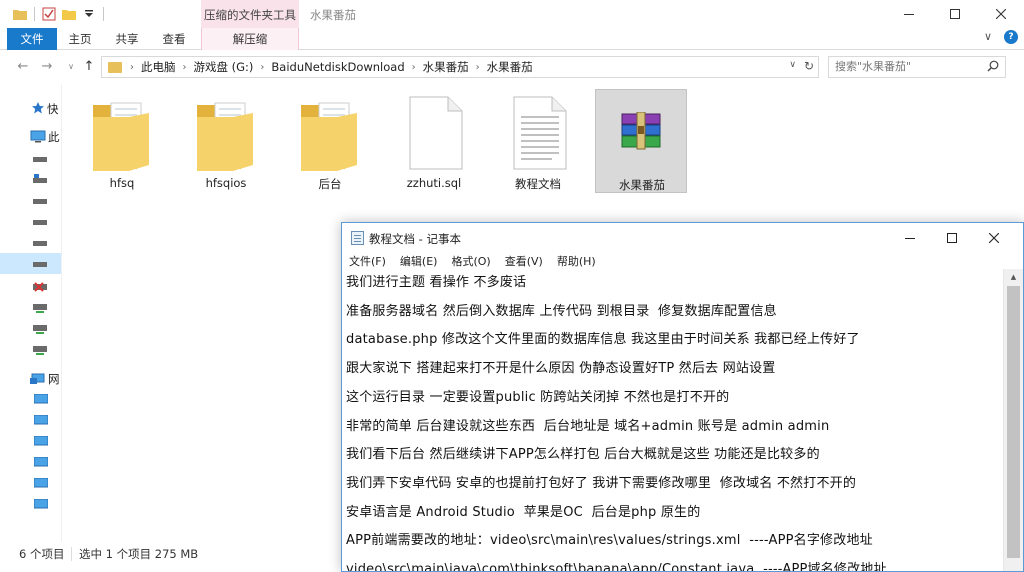 The image size is (1024, 572). Describe the element at coordinates (792, 65) in the screenshot. I see `address-dropdown-icon: ∨` at that location.